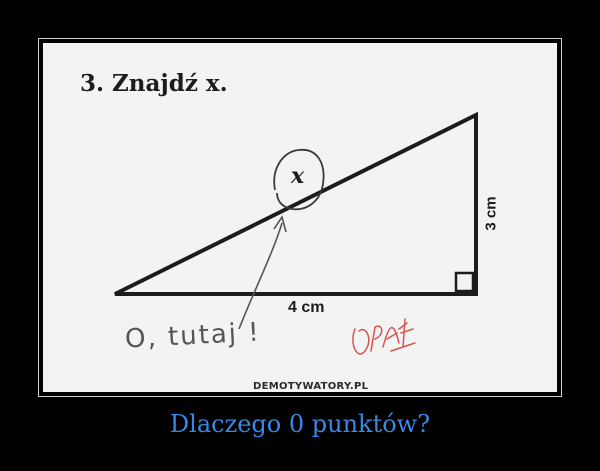  Describe the element at coordinates (311, 386) in the screenshot. I see `watermark-logo: DEMOTYWATORY.PL` at that location.